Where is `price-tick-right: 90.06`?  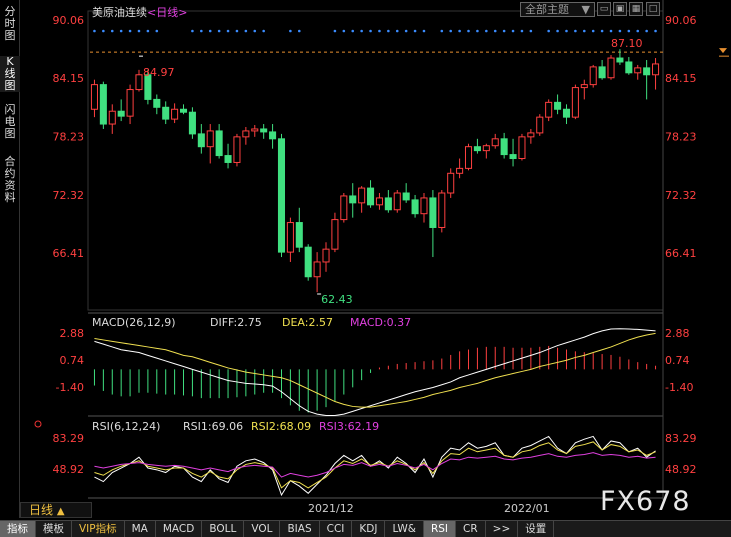
price-tick-right: 90.06 is located at coordinates (681, 20).